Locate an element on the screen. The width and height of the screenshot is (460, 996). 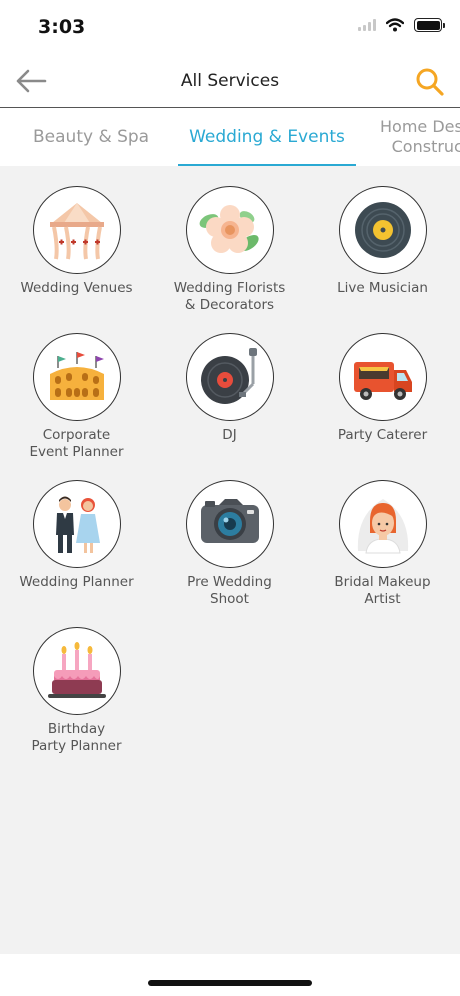
service-bridal-makeup-artist: Bridal Makeup Artist is located at coordinates (382, 544).